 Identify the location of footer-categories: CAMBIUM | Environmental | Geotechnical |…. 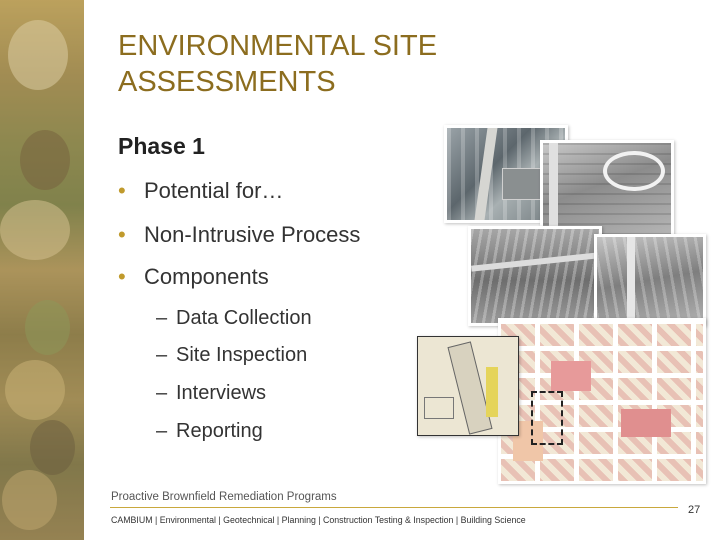
(318, 520).